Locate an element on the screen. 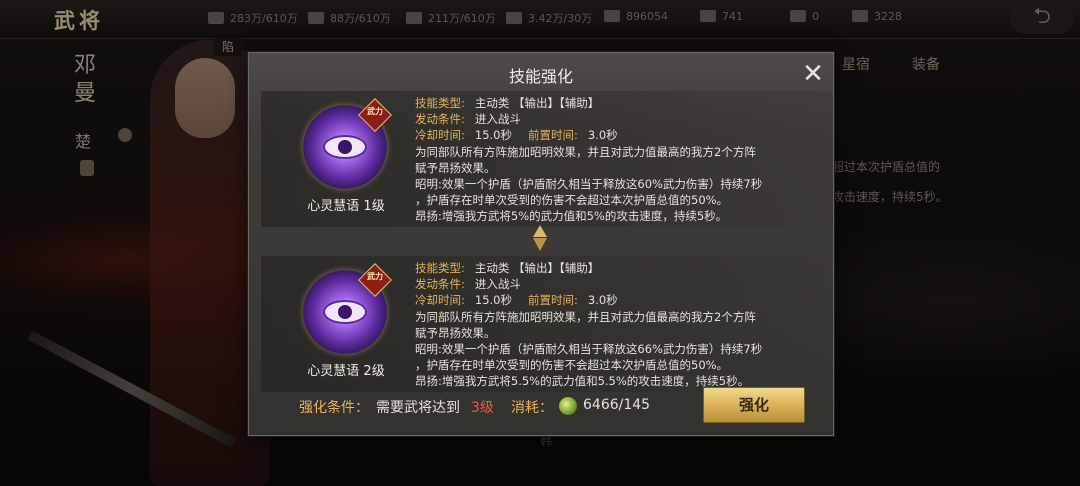  skill-name: 心灵慧语 1级 is located at coordinates (346, 206).